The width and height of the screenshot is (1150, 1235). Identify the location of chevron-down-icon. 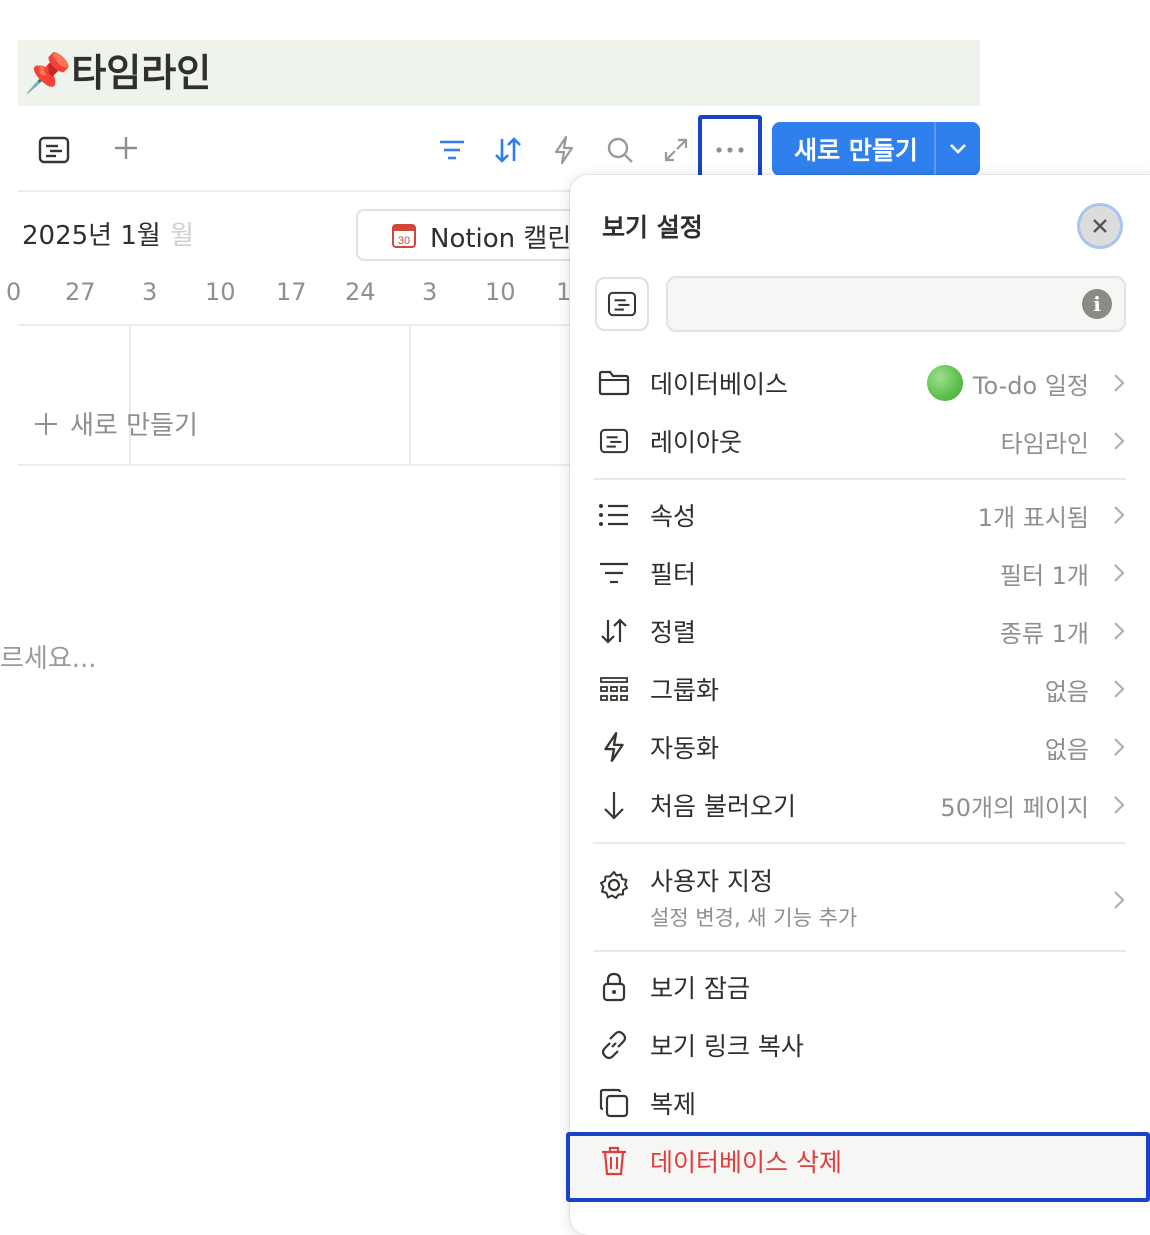
(958, 149).